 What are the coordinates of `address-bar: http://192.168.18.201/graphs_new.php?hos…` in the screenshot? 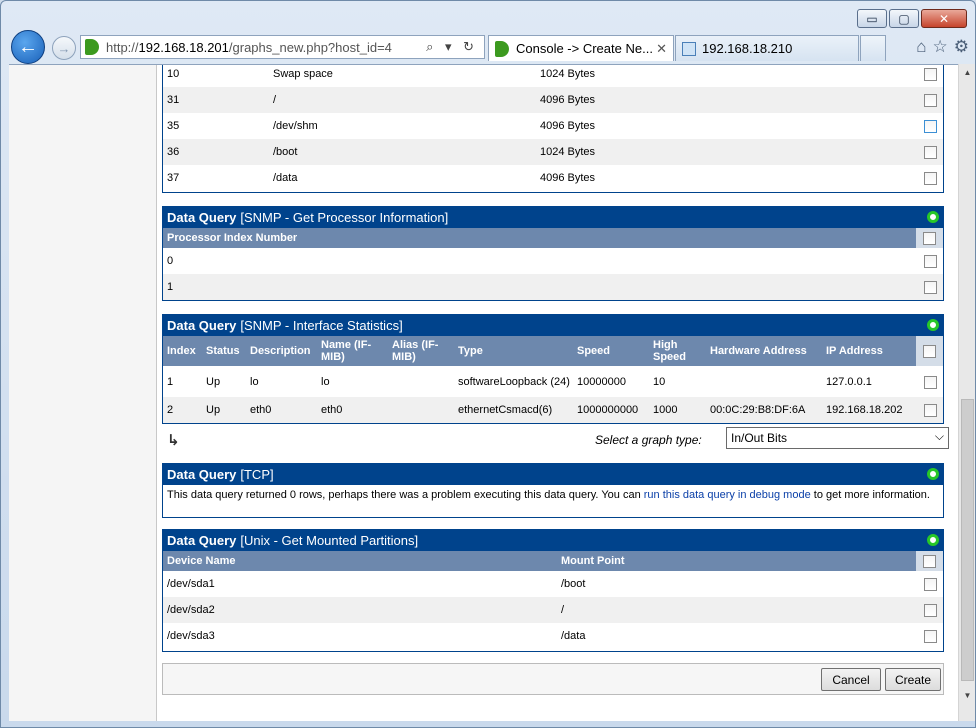 It's located at (282, 47).